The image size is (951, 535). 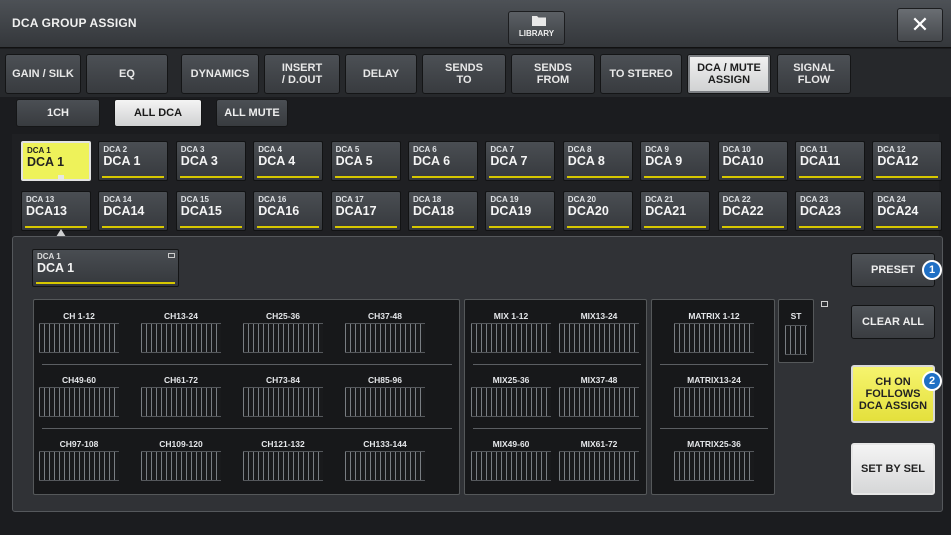 What do you see at coordinates (920, 25) in the screenshot?
I see `close-button: ✕` at bounding box center [920, 25].